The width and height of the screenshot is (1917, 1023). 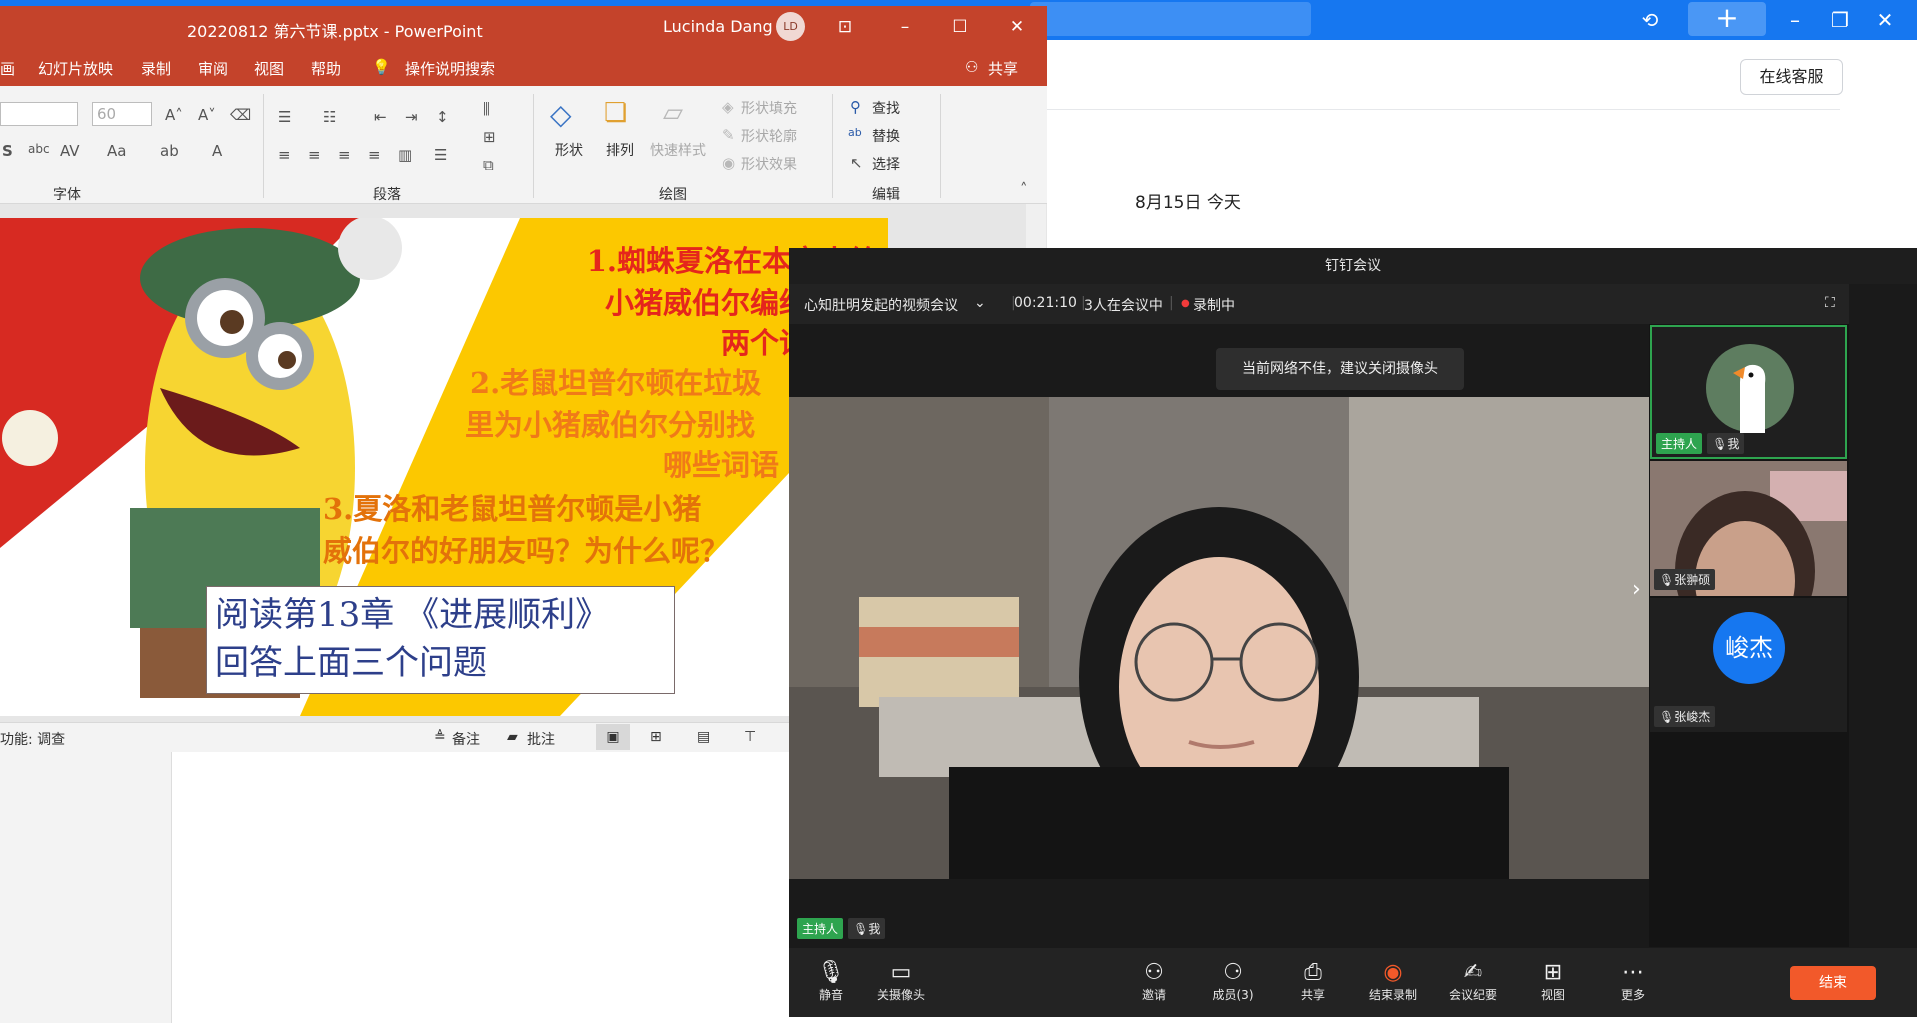 I want to click on share-button: 共享, so click(x=1003, y=68).